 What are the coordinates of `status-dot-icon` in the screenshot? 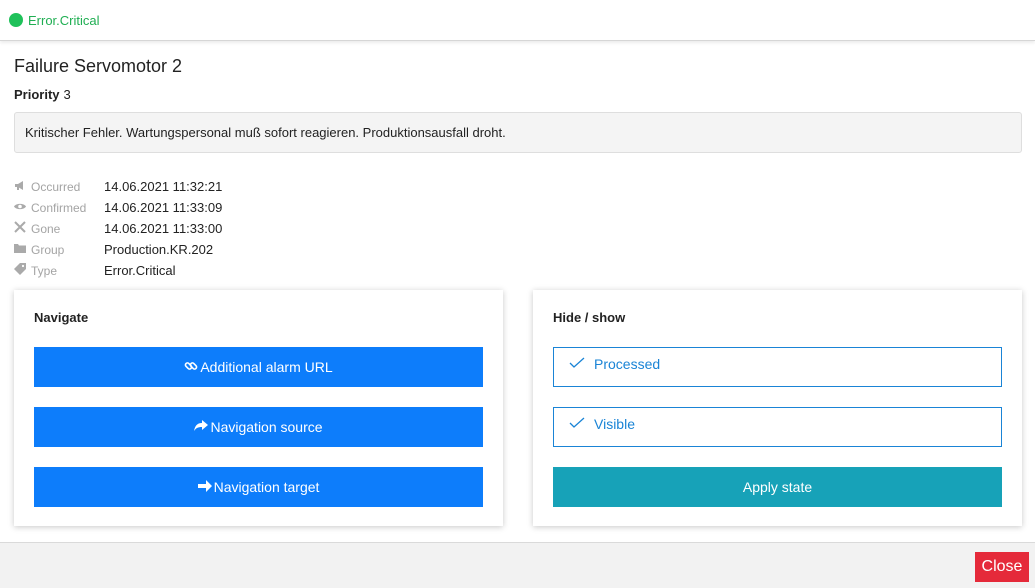 It's located at (16, 20).